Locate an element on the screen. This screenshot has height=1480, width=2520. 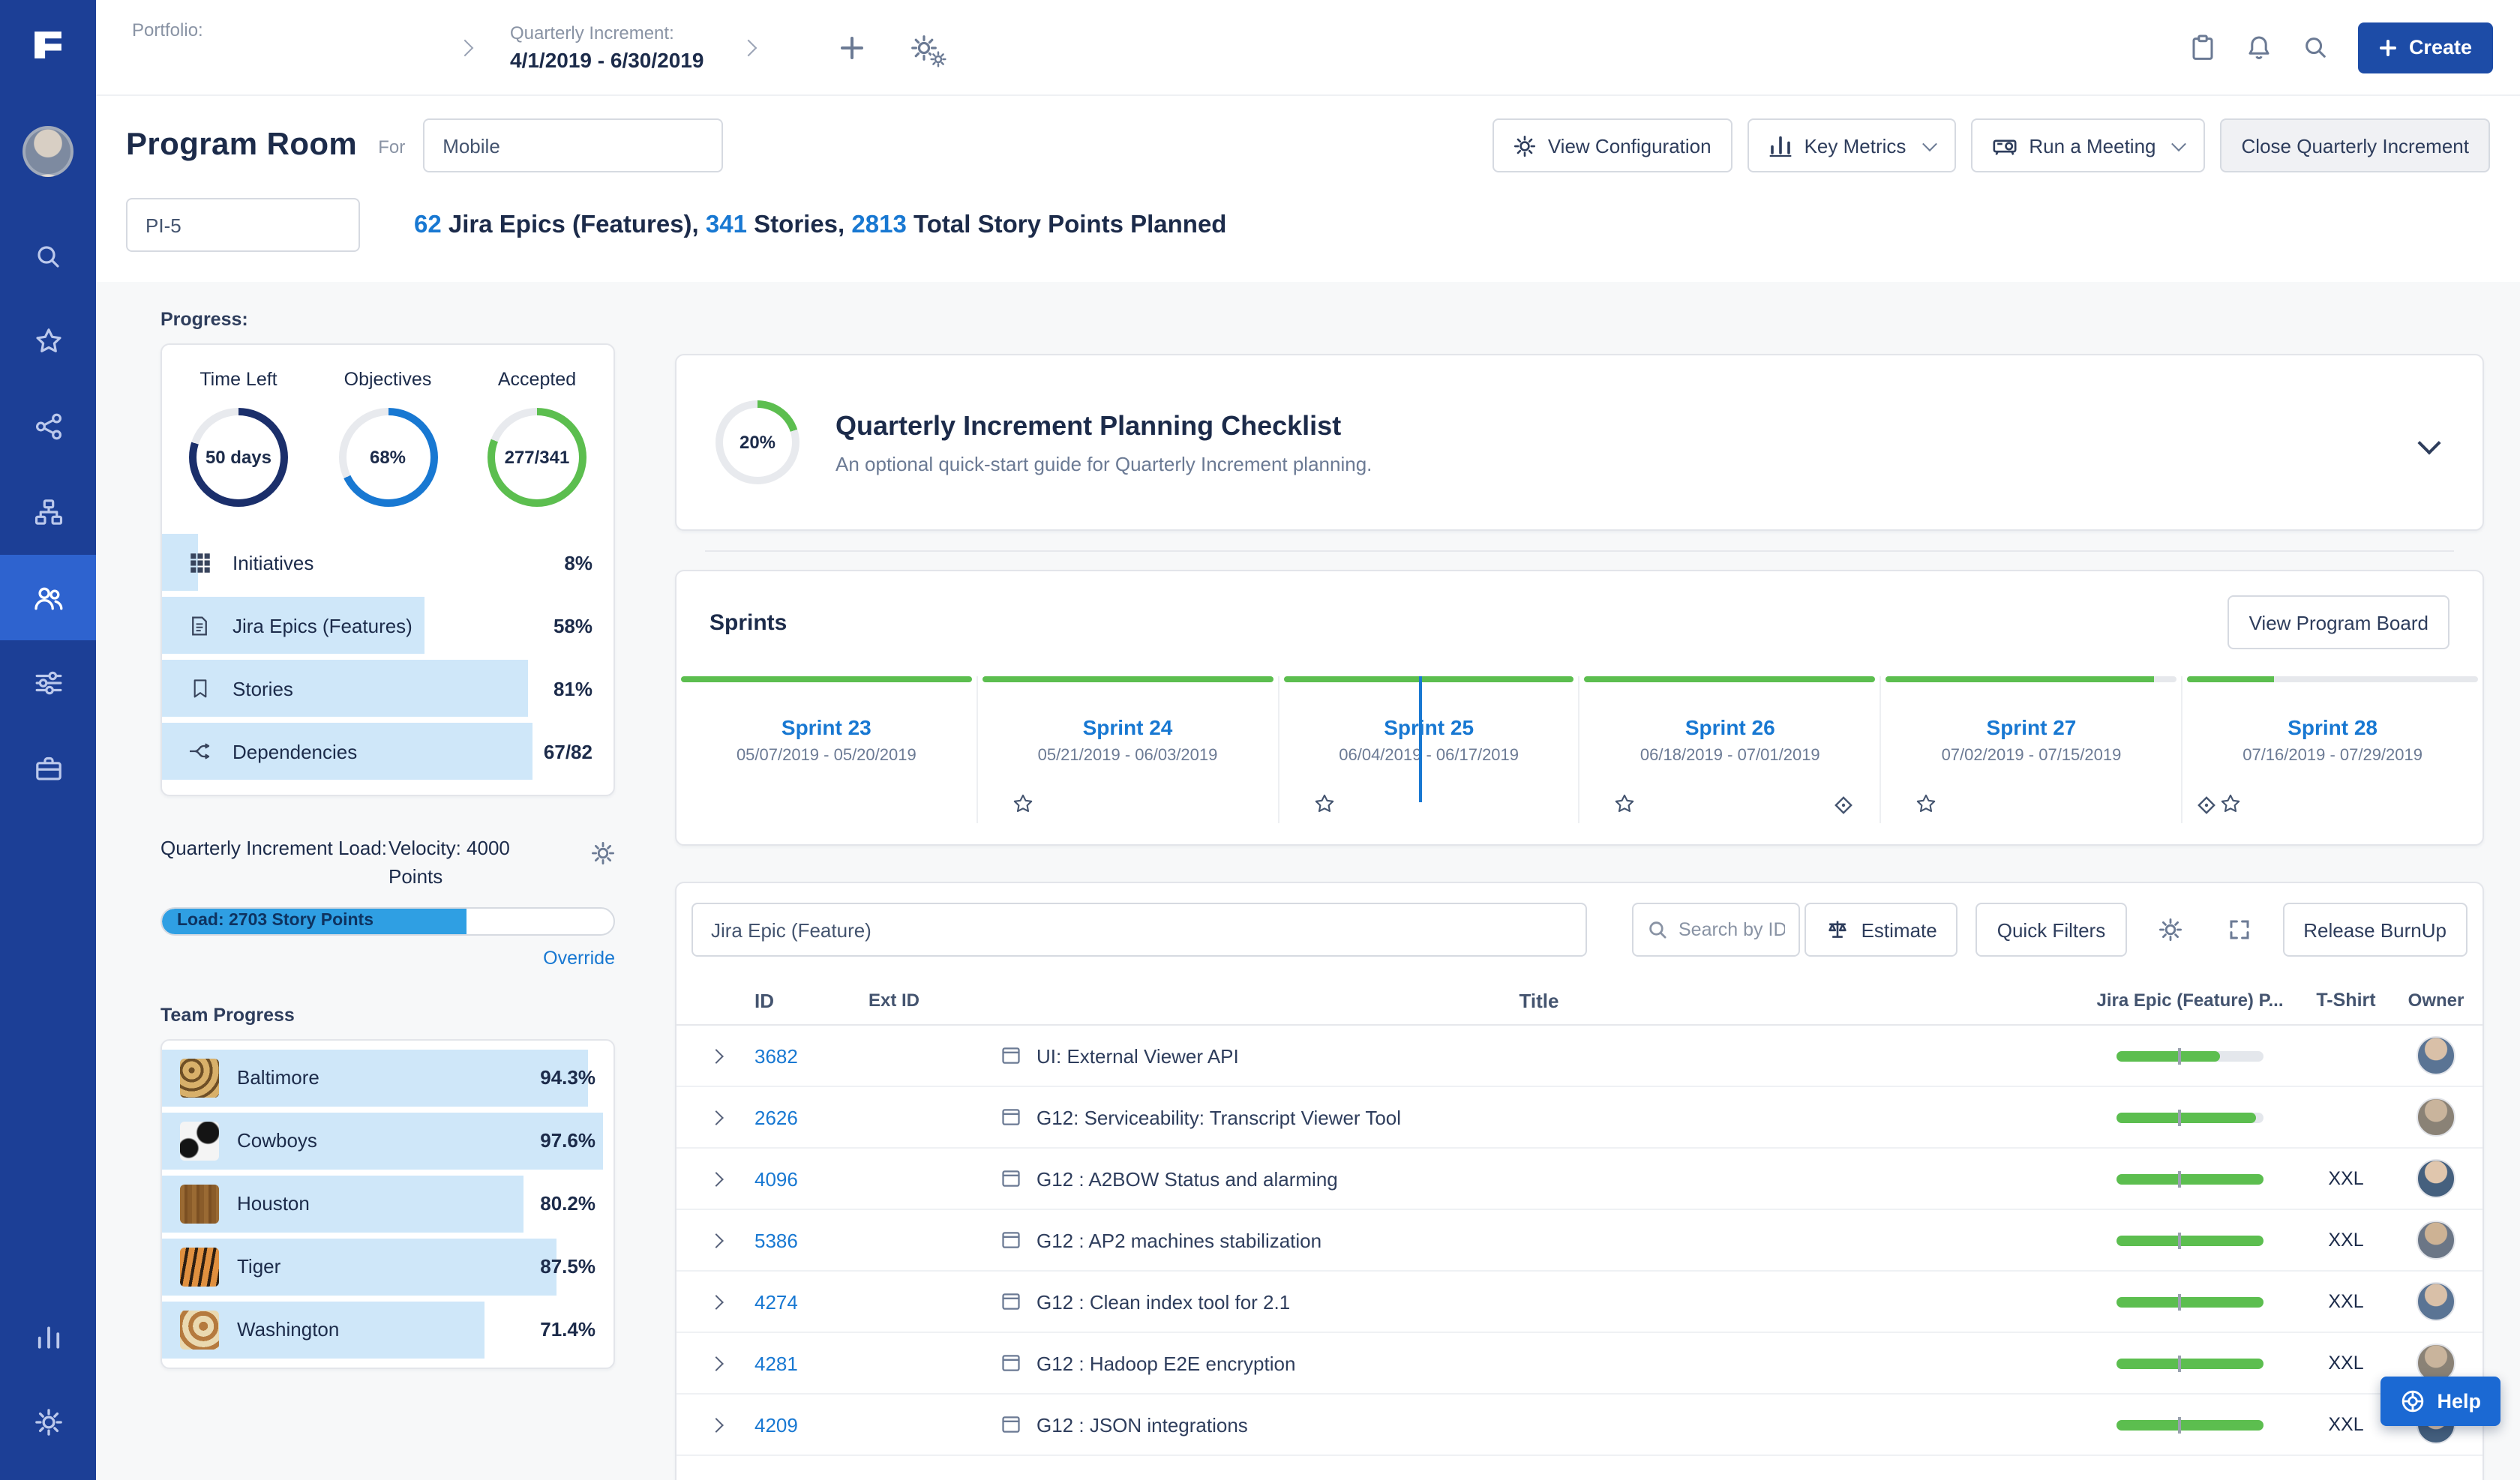
program-selector: Mobile is located at coordinates (573, 145).